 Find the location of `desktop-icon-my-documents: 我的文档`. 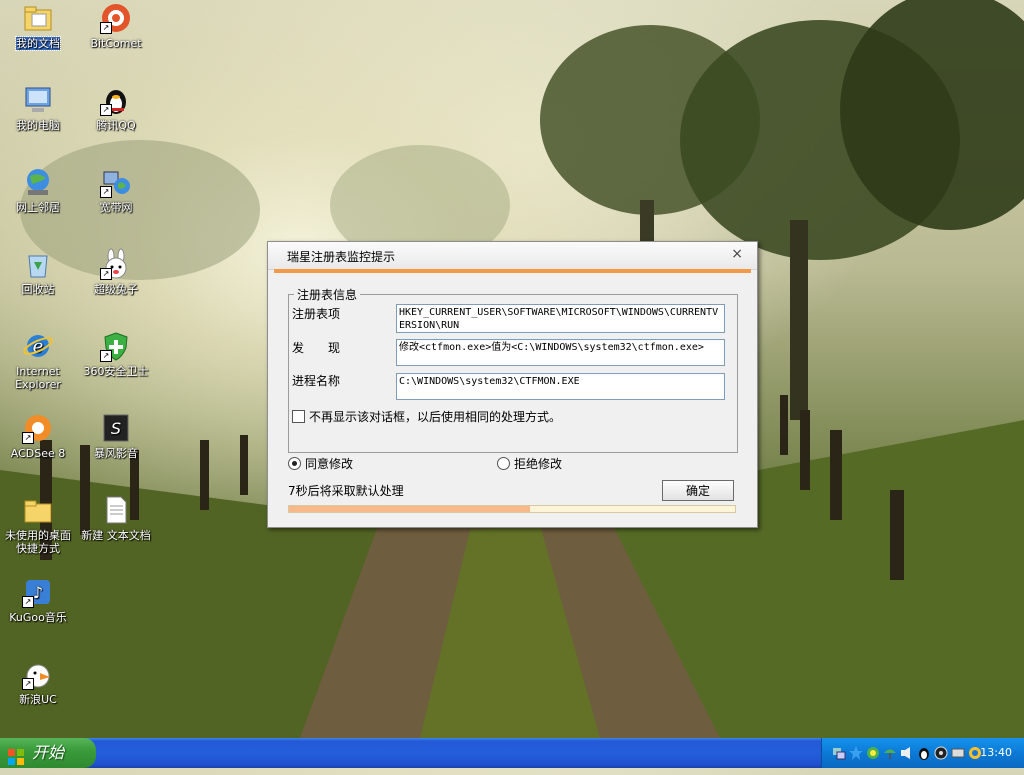

desktop-icon-my-documents: 我的文档 is located at coordinates (38, 26).